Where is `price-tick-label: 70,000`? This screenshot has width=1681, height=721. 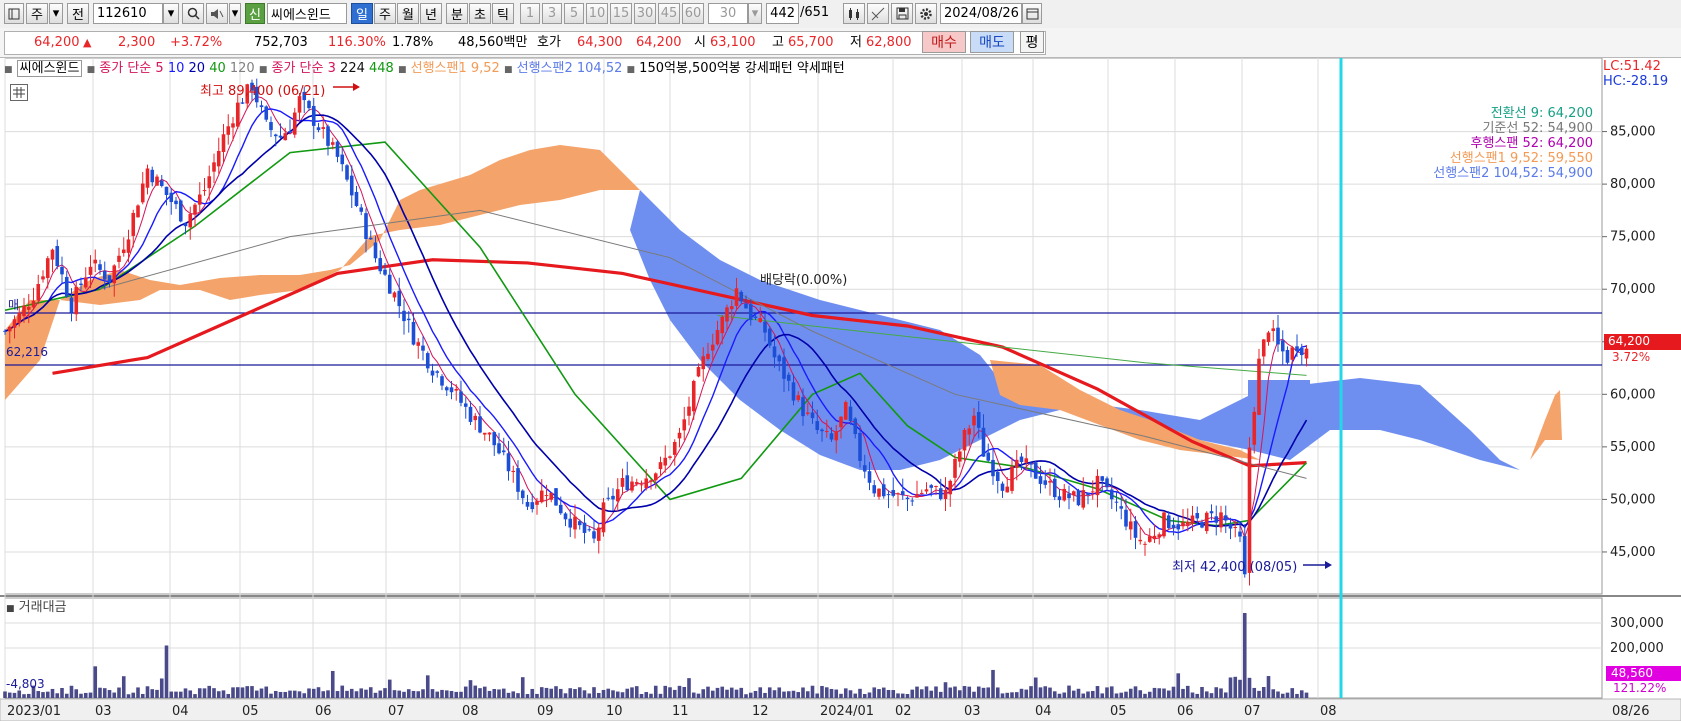 price-tick-label: 70,000 is located at coordinates (1633, 289).